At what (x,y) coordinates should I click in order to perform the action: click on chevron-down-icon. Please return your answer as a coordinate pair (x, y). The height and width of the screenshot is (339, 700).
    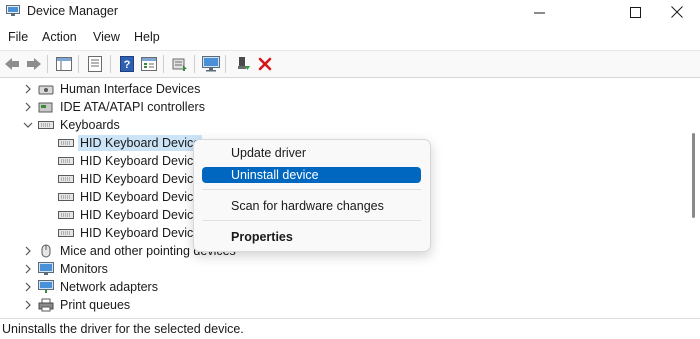
    Looking at the image, I should click on (28, 125).